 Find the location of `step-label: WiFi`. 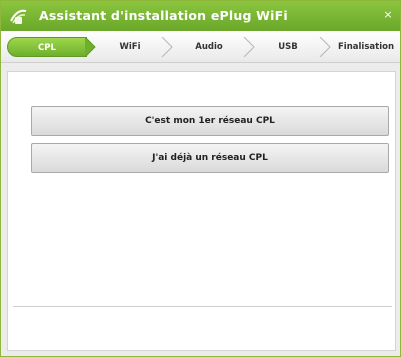

step-label: WiFi is located at coordinates (130, 47).